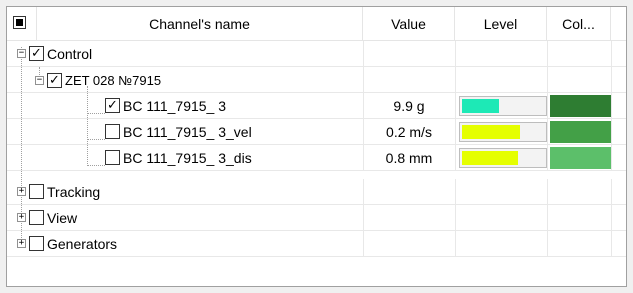 The image size is (633, 293). Describe the element at coordinates (82, 244) in the screenshot. I see `generators-label: Generators` at that location.